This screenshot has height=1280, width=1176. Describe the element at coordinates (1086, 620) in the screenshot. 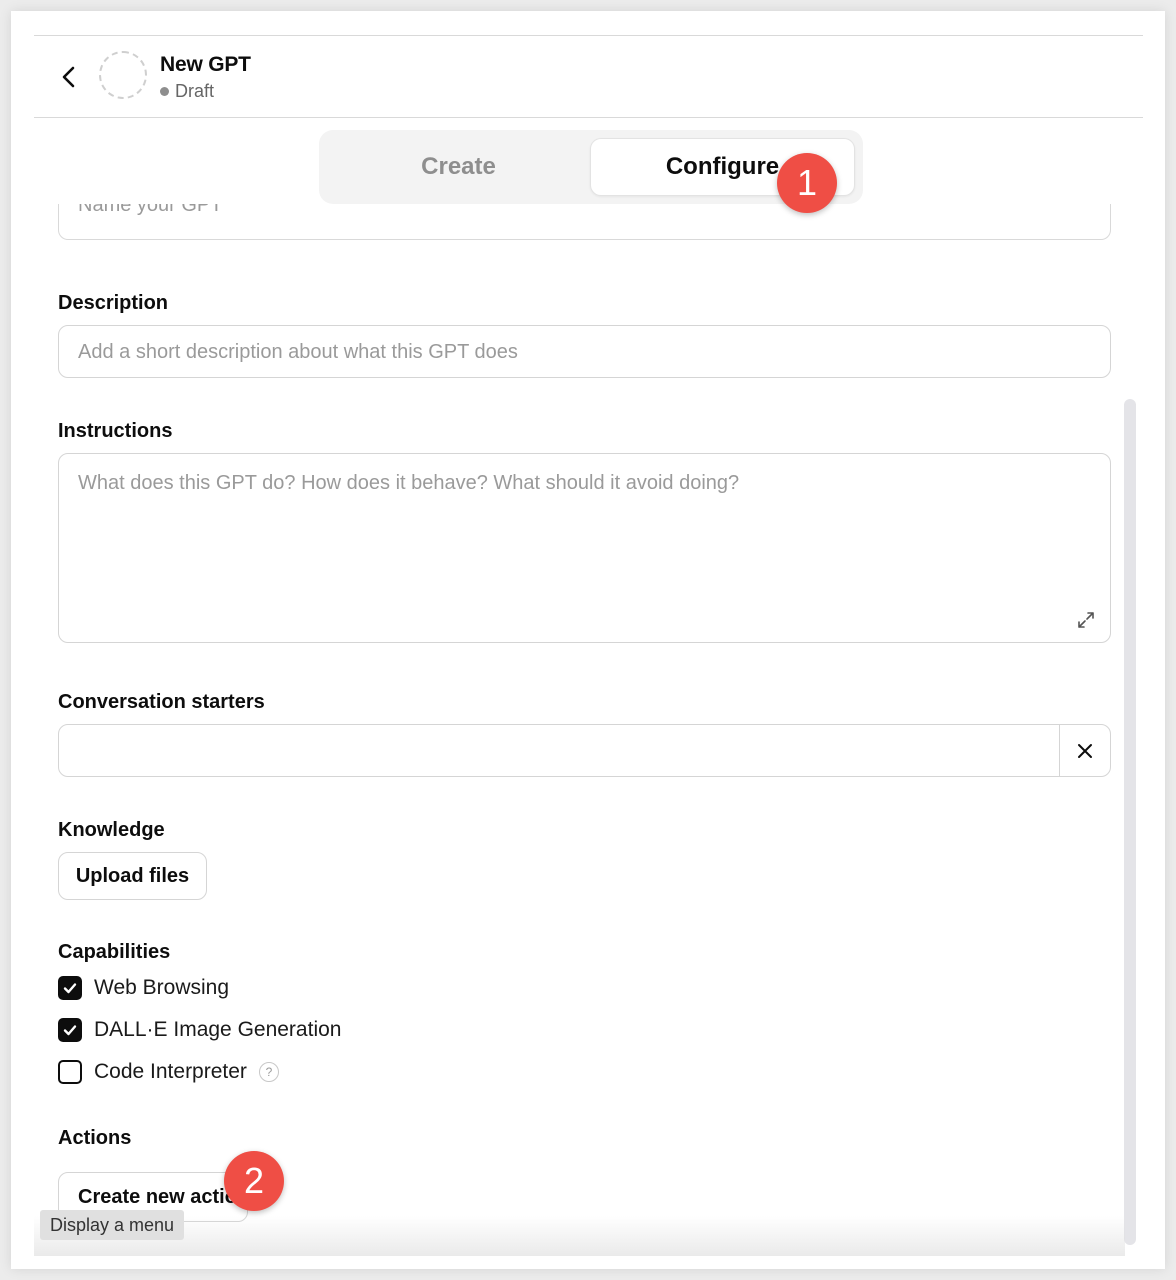

I see `expand-icon` at that location.